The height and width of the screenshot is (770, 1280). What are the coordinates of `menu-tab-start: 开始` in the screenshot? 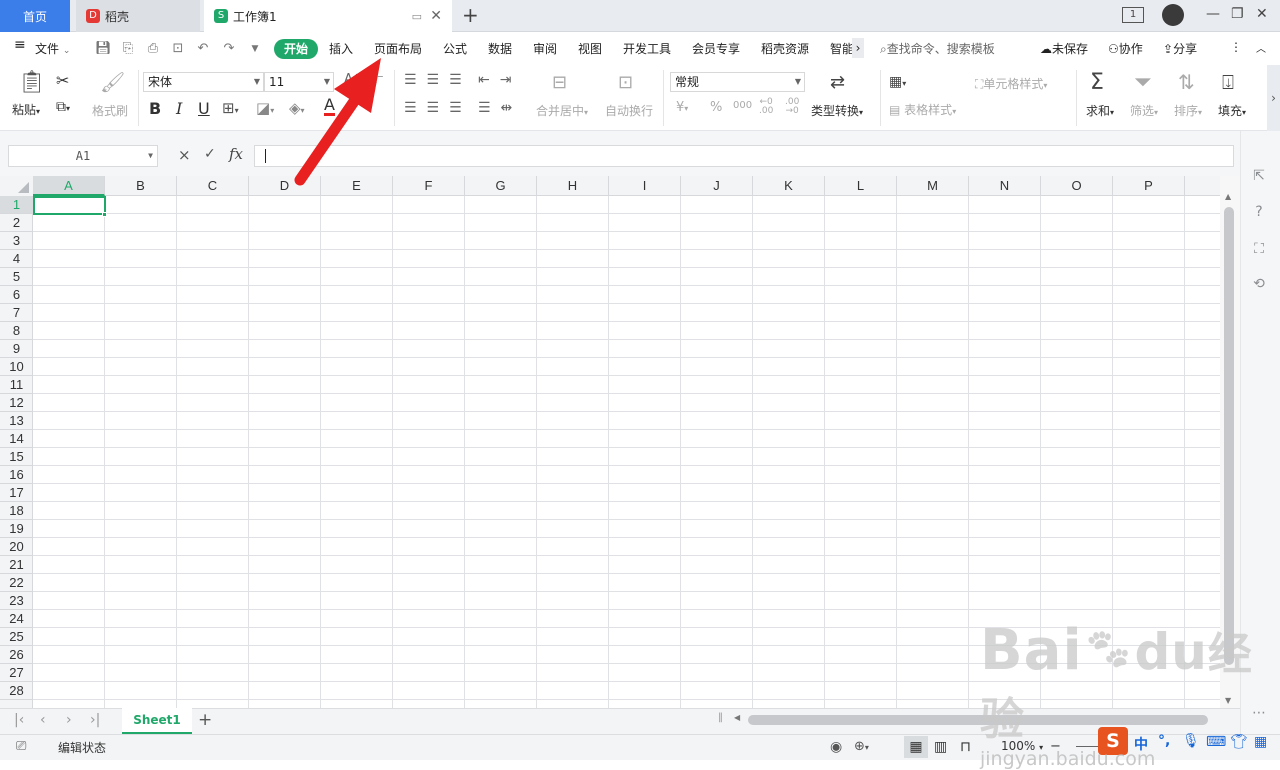 It's located at (296, 49).